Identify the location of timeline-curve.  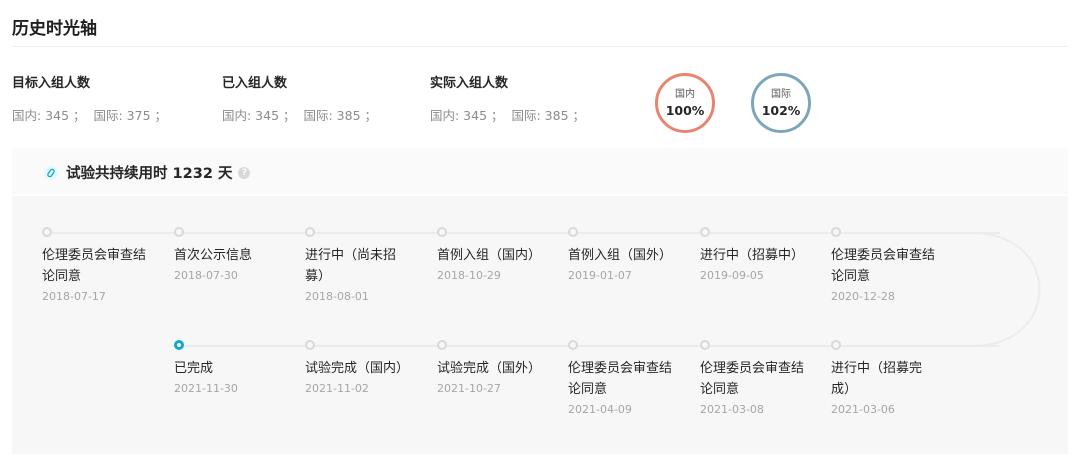
(1006, 289).